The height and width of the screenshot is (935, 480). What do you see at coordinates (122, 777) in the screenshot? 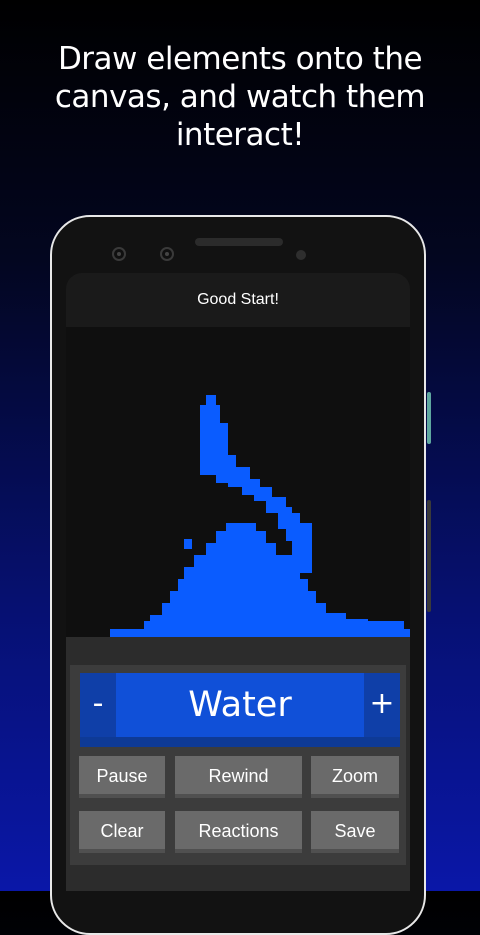
I see `pause-button: Pause` at bounding box center [122, 777].